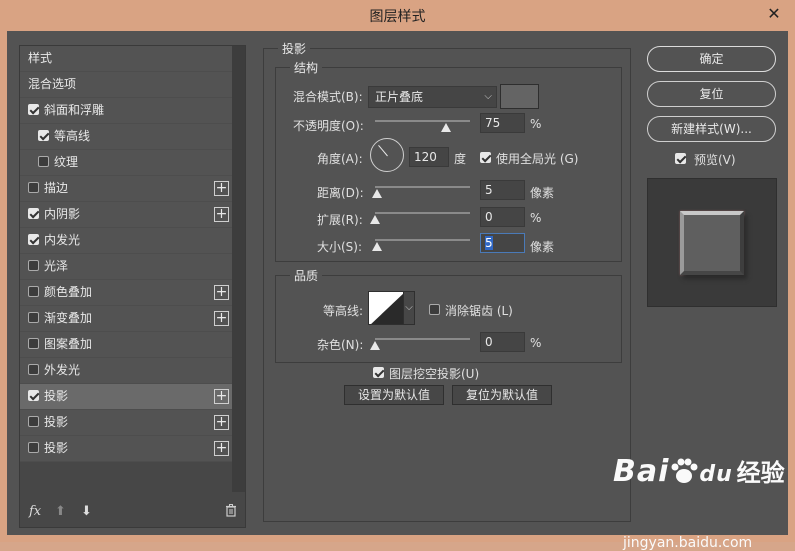 This screenshot has width=795, height=551. What do you see at coordinates (422, 121) in the screenshot?
I see `opacity-slider` at bounding box center [422, 121].